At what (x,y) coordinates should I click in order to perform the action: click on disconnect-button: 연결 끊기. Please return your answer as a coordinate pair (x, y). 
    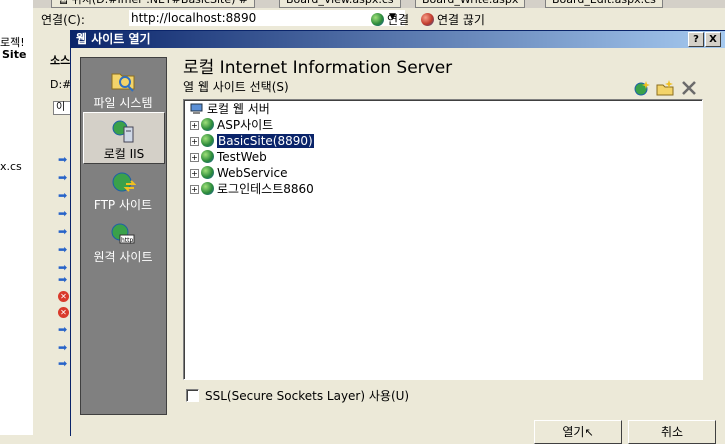
    Looking at the image, I should click on (453, 19).